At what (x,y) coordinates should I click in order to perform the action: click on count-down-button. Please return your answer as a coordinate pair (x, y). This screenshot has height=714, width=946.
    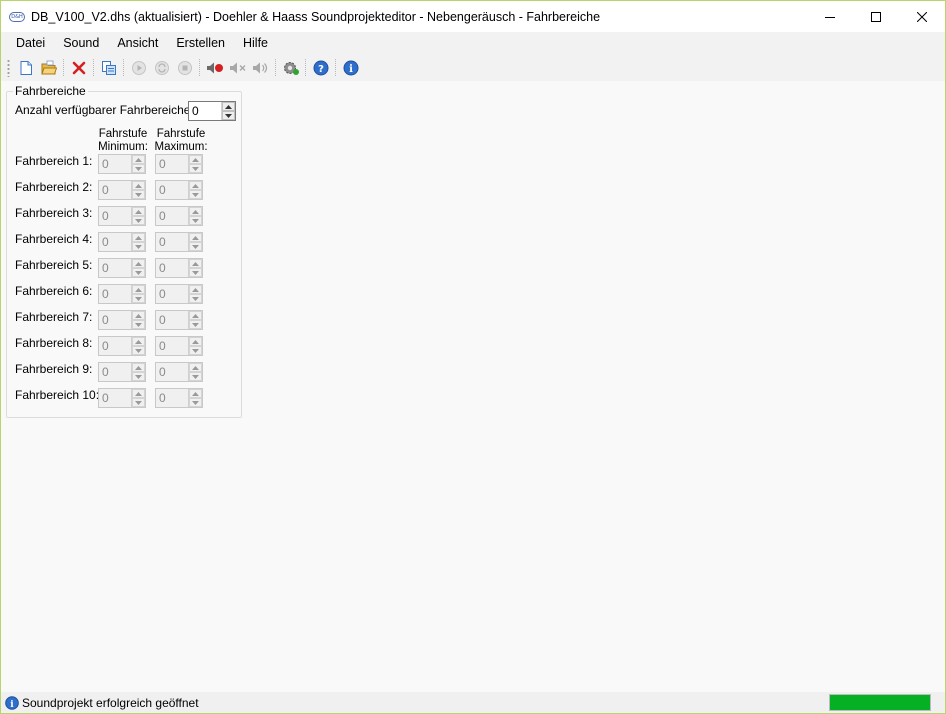
    Looking at the image, I should click on (228, 115).